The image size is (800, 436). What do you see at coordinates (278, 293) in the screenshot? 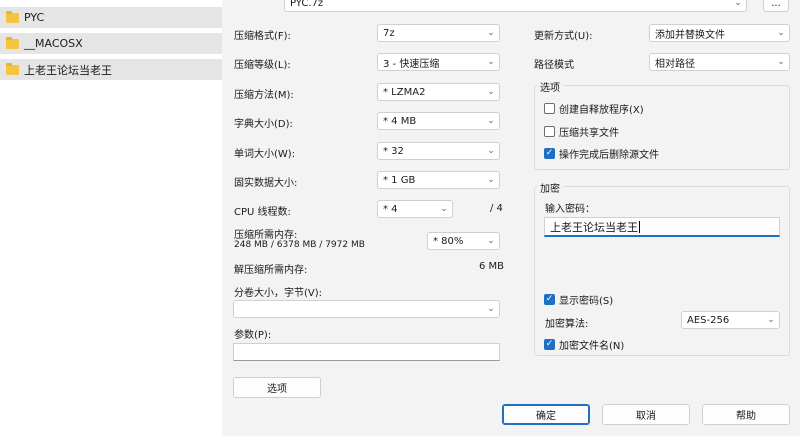
I see `volume-label: 分卷大小，字节(V):` at bounding box center [278, 293].